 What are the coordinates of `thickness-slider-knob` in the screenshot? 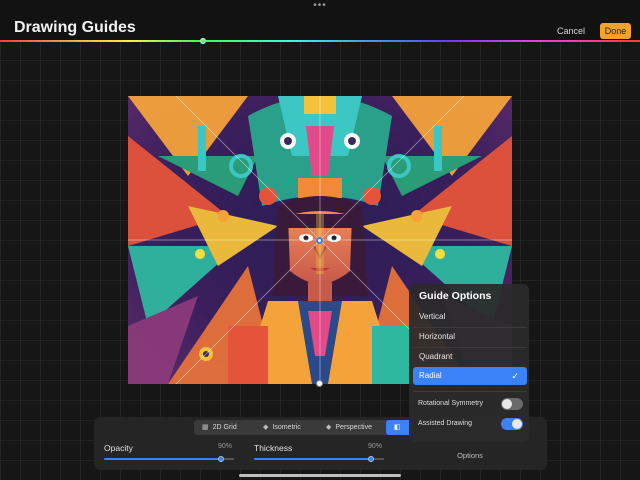 It's located at (371, 459).